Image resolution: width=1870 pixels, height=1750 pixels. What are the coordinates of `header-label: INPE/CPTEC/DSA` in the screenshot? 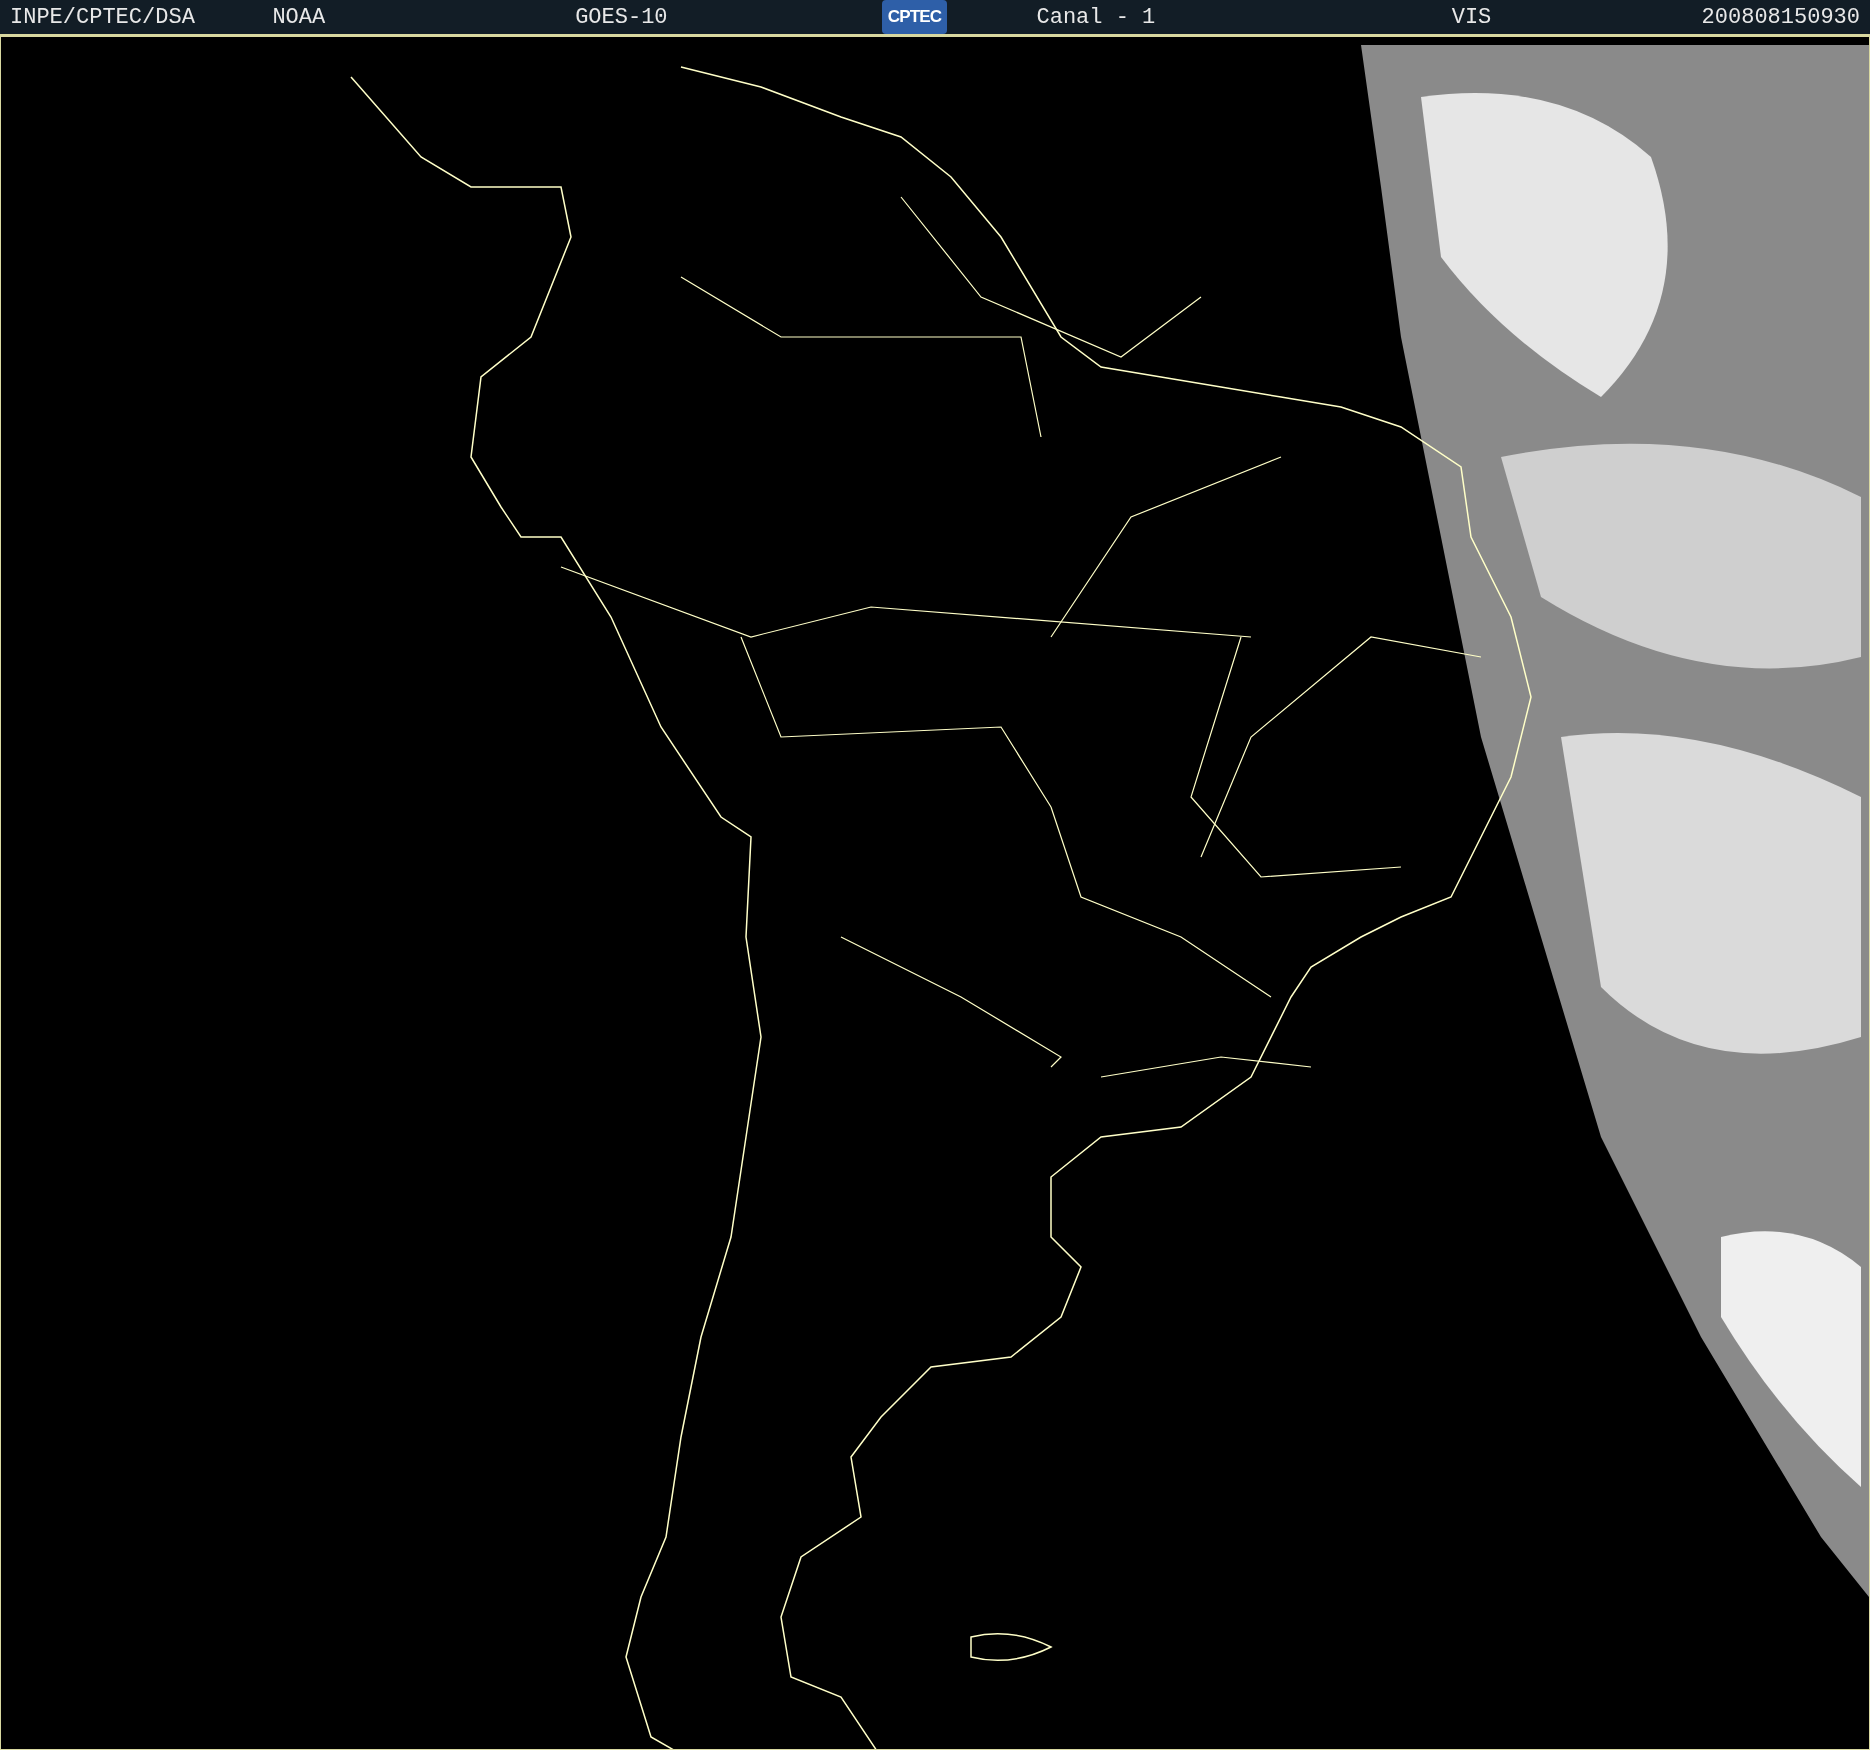 It's located at (102, 17).